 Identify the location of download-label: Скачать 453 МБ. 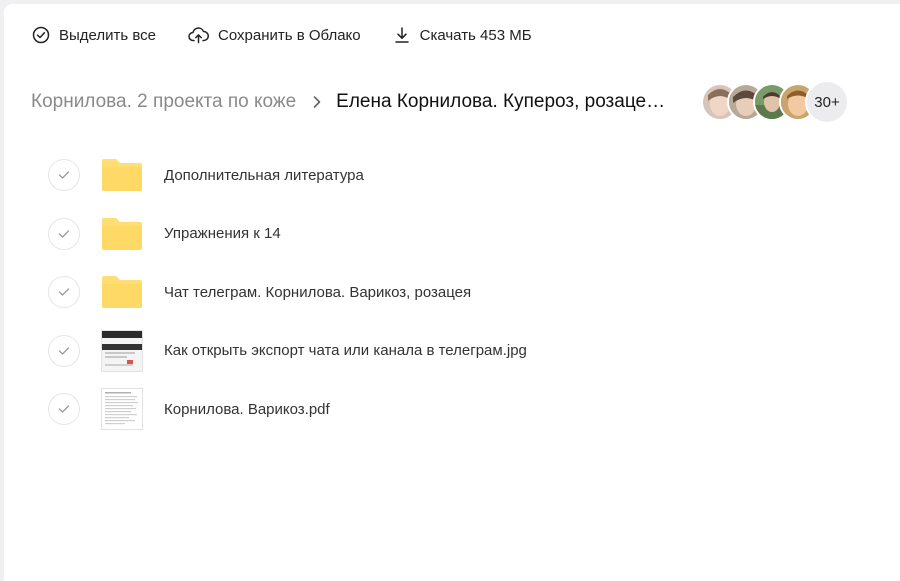
(475, 35).